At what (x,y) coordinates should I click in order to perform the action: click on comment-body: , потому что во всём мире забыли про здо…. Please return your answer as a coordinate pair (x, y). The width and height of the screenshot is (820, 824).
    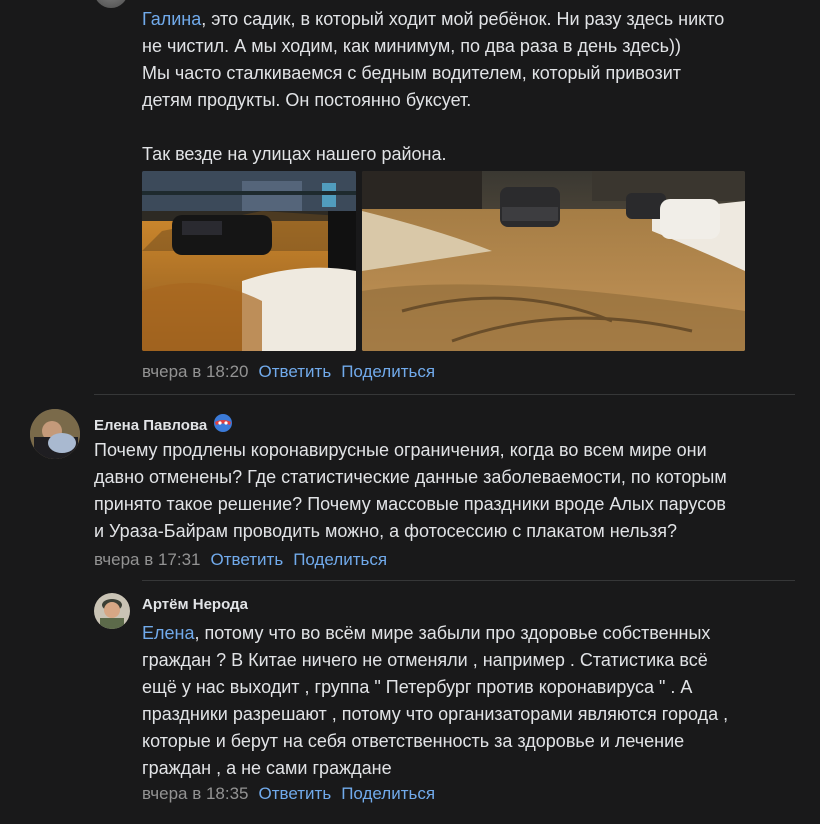
    Looking at the image, I should click on (435, 700).